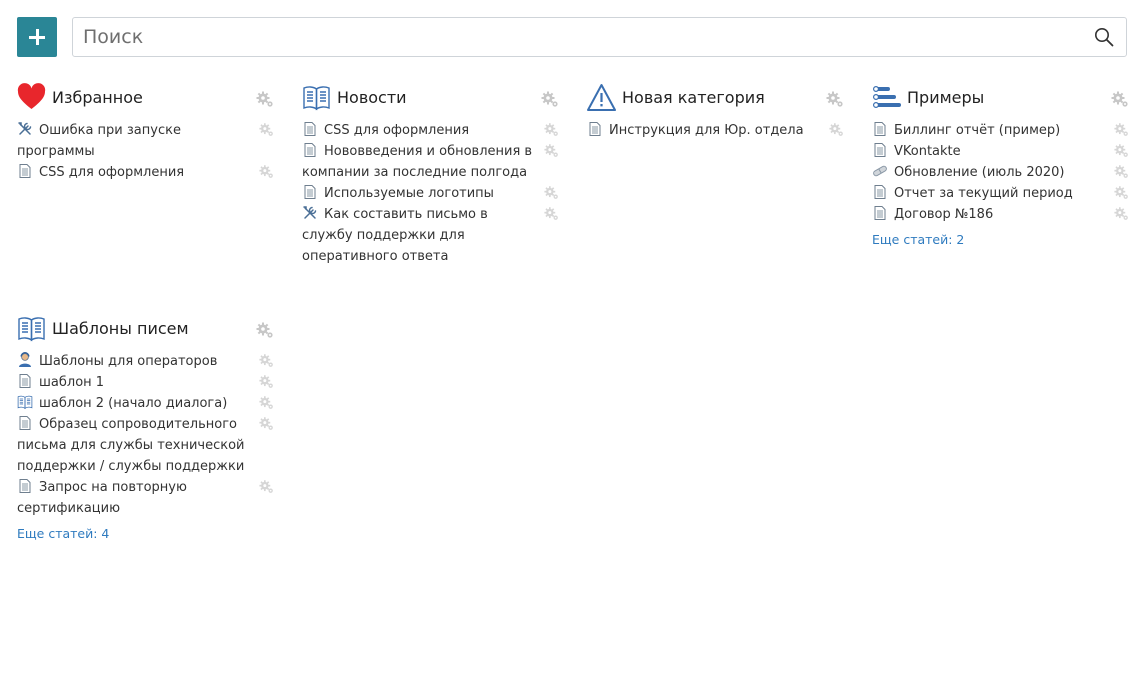  What do you see at coordinates (99, 141) in the screenshot?
I see `article-link: Ошибка при запуске программы` at bounding box center [99, 141].